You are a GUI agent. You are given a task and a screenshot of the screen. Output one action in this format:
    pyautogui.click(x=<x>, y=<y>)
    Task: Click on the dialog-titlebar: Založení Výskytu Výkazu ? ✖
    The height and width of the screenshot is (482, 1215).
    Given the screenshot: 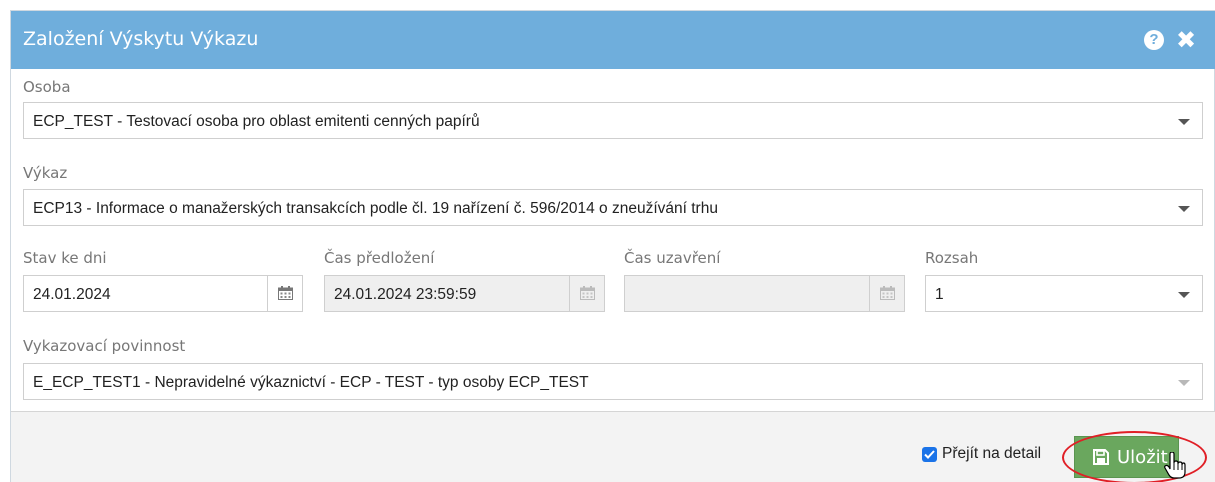 What is the action you would take?
    pyautogui.click(x=613, y=40)
    